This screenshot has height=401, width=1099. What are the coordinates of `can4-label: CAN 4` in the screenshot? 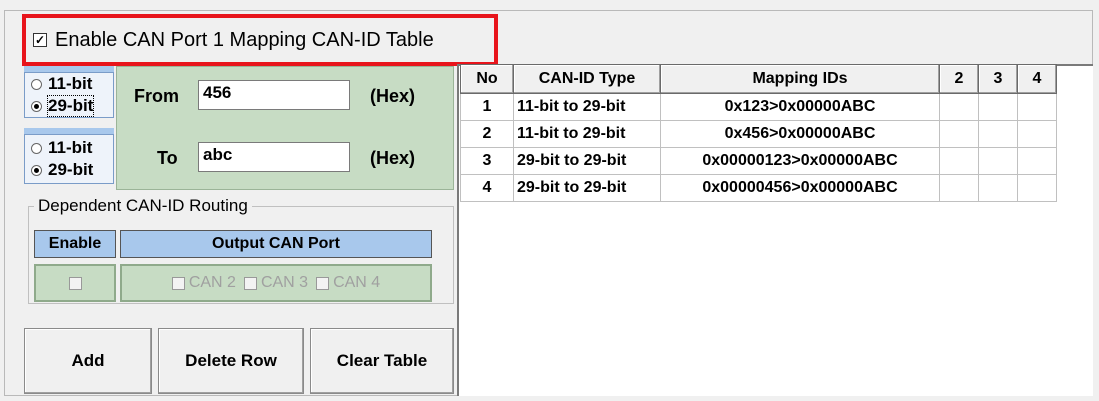 It's located at (357, 282).